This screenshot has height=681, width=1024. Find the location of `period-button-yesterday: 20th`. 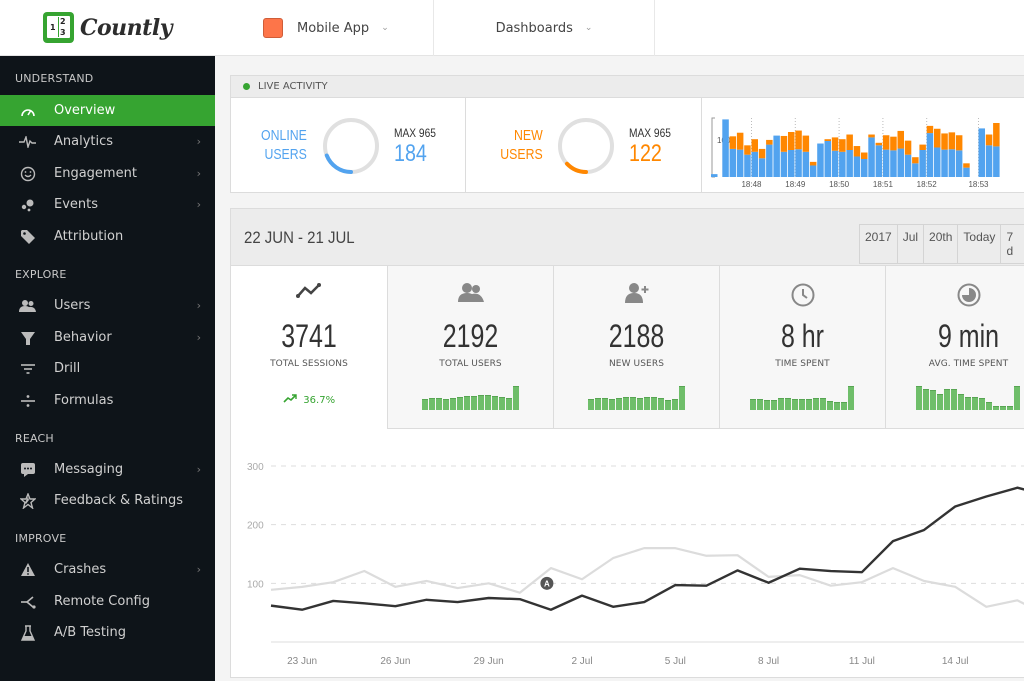

period-button-yesterday: 20th is located at coordinates (941, 244).